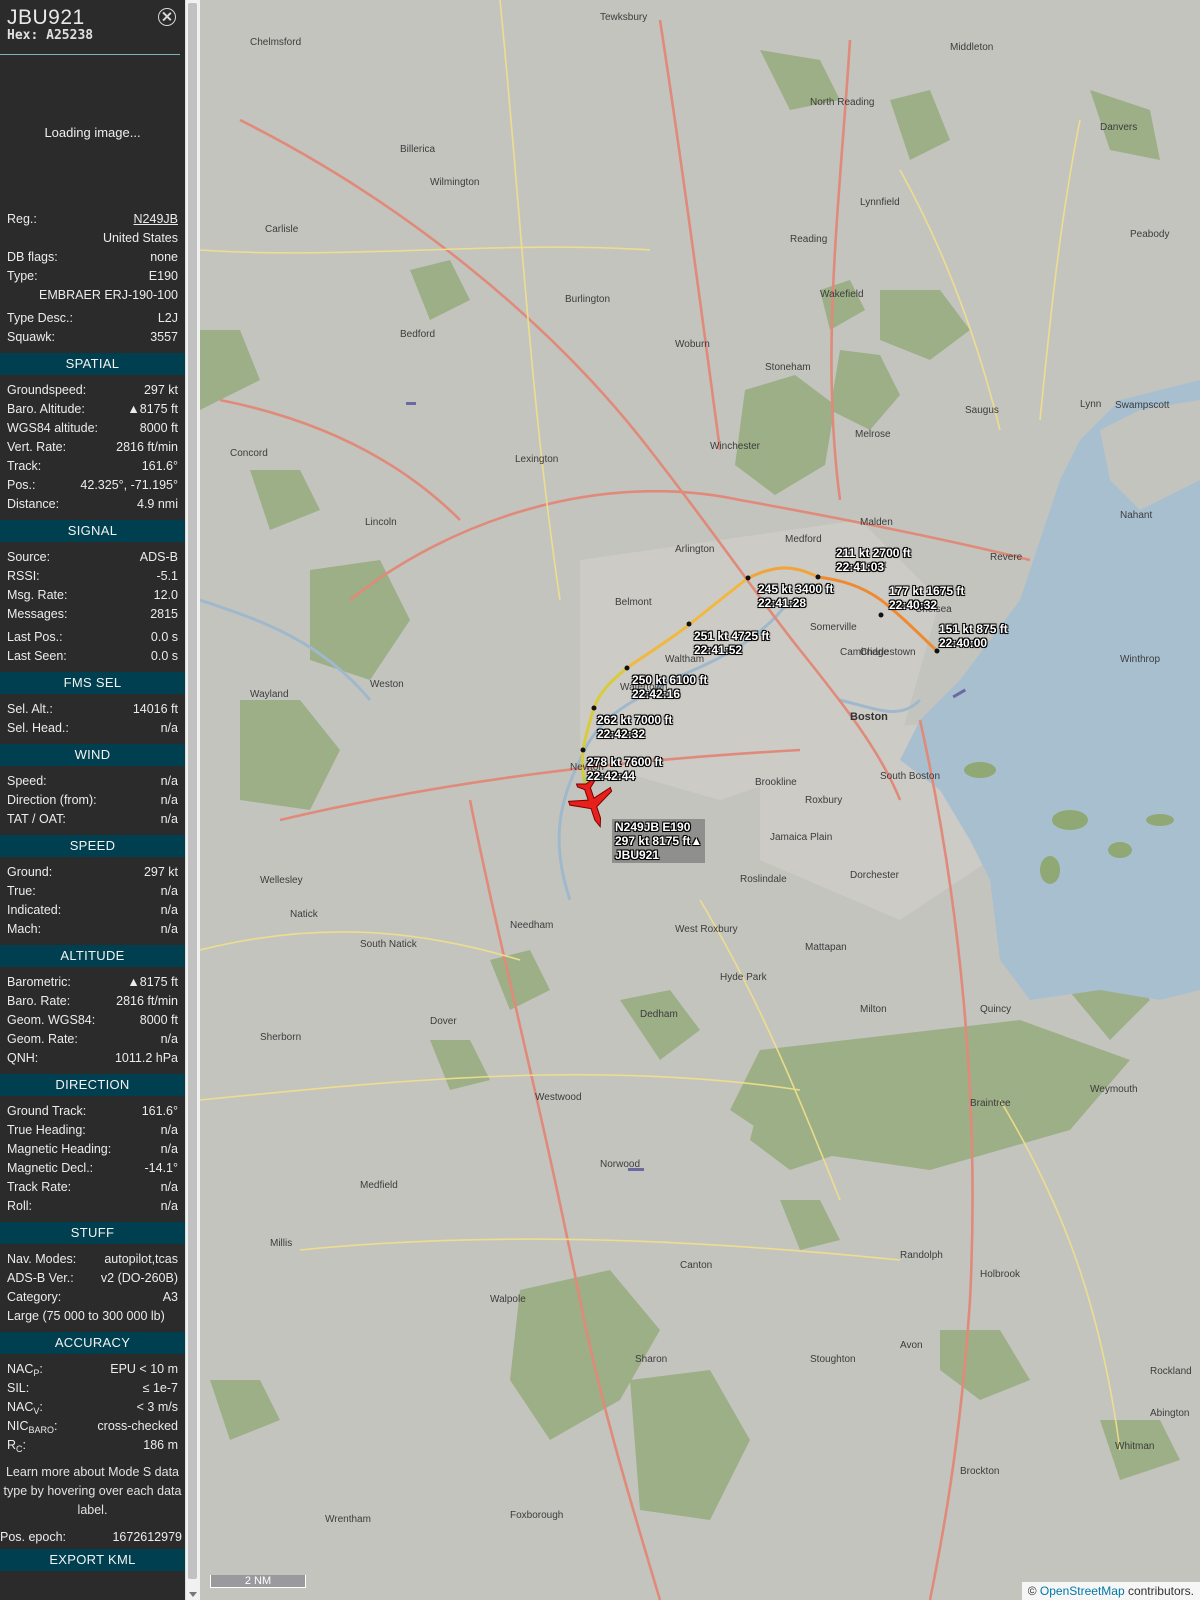 The height and width of the screenshot is (1600, 1200). What do you see at coordinates (160, 1445) in the screenshot?
I see `row-value: 186 m` at bounding box center [160, 1445].